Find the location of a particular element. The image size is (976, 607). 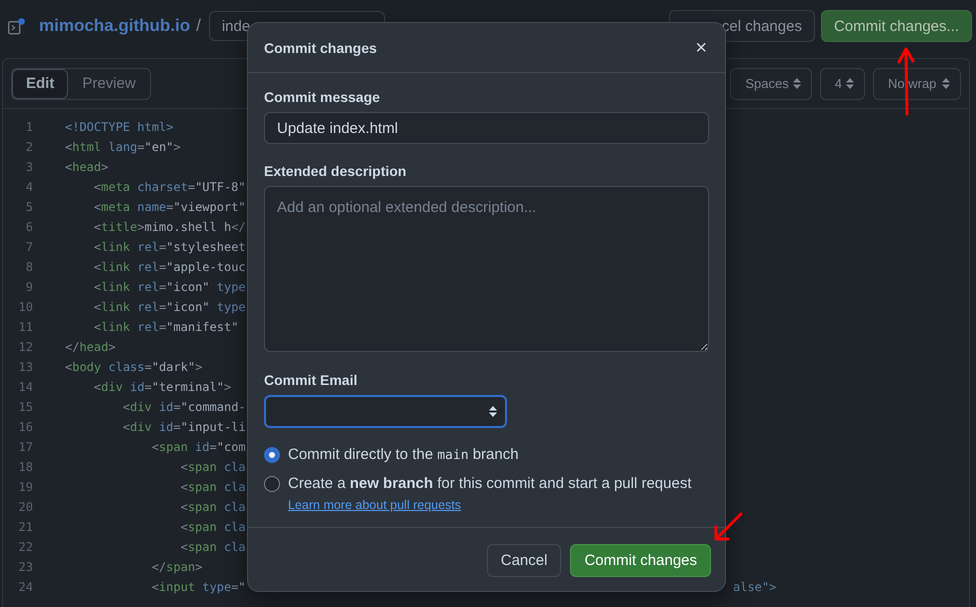

cancel-button: Cancel is located at coordinates (524, 560).